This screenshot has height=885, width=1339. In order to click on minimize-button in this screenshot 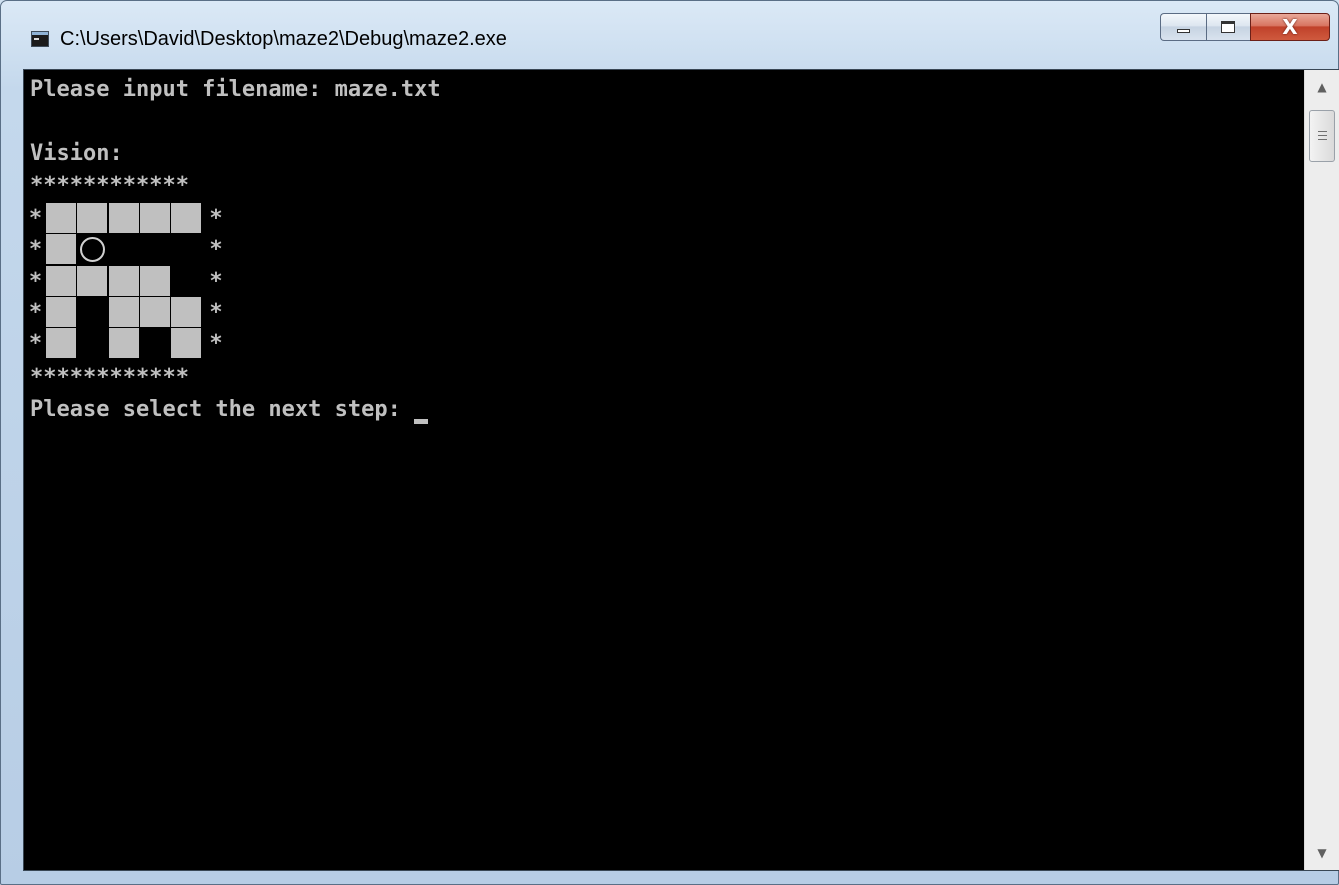, I will do `click(1183, 27)`.